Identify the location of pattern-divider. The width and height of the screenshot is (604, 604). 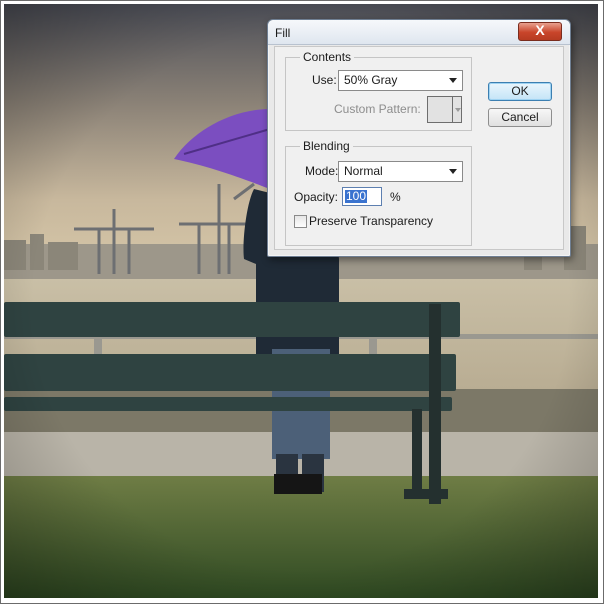
(452, 109).